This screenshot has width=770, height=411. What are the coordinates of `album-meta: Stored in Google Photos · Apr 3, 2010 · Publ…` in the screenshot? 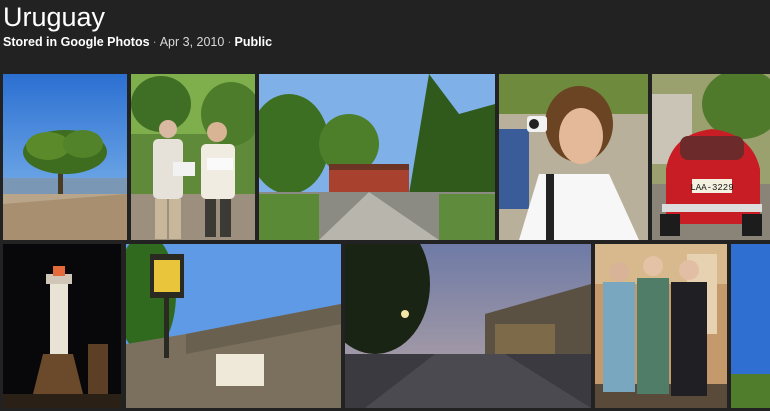 It's located at (137, 42).